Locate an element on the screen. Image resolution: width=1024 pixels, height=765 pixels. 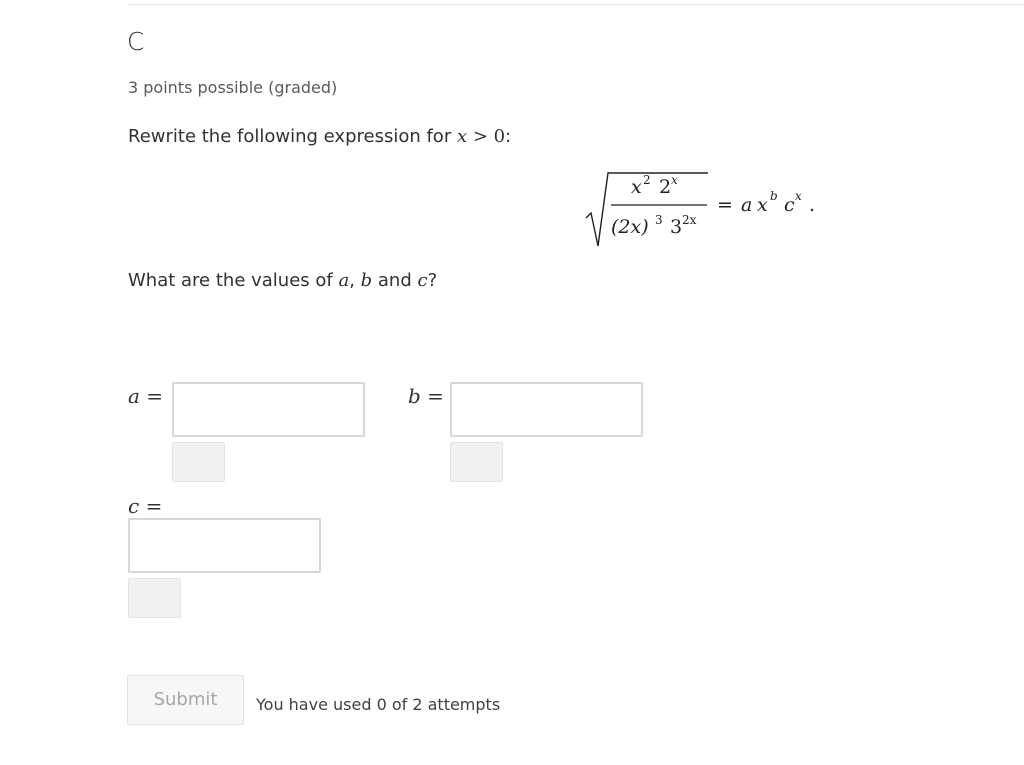
a-label-var: a is located at coordinates (134, 396).